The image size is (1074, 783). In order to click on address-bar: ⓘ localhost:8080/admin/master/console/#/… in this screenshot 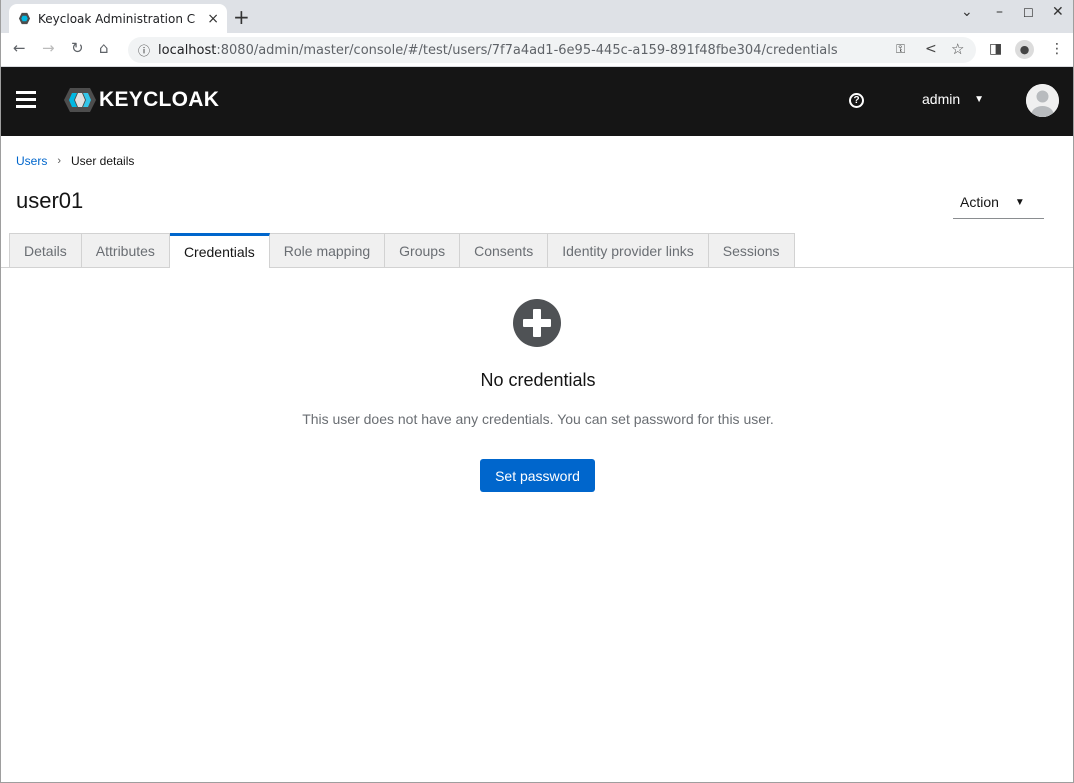, I will do `click(552, 50)`.